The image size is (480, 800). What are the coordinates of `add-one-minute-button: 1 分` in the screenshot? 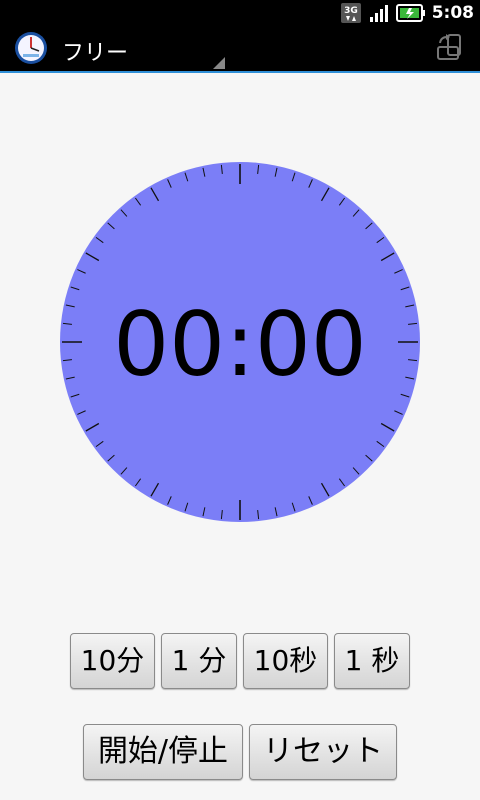 It's located at (199, 661).